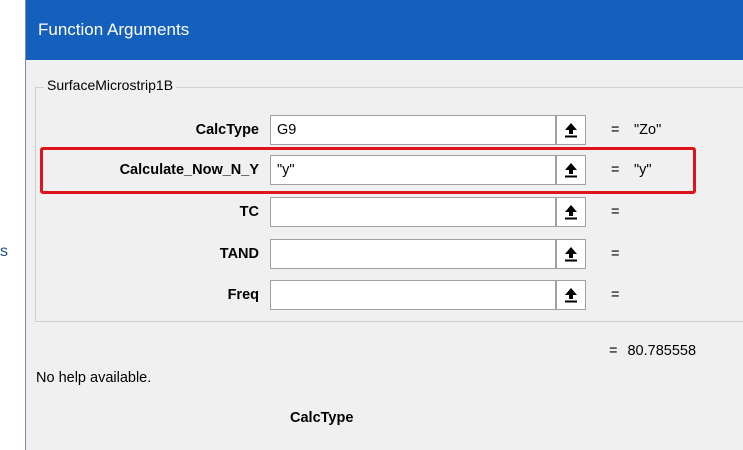 The image size is (743, 450). I want to click on dialog-title: Function Arguments, so click(114, 29).